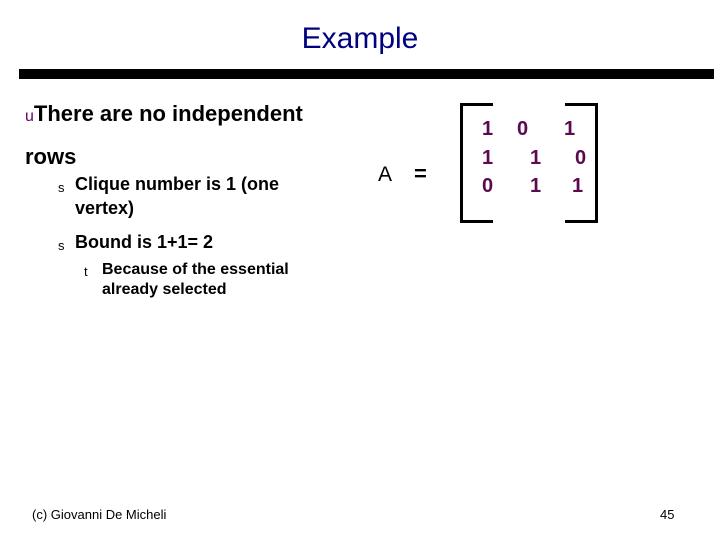  I want to click on matrix-label: A, so click(385, 174).